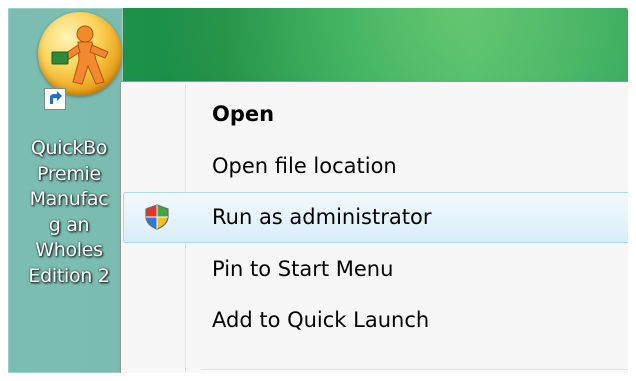  I want to click on uac-shield-icon, so click(157, 217).